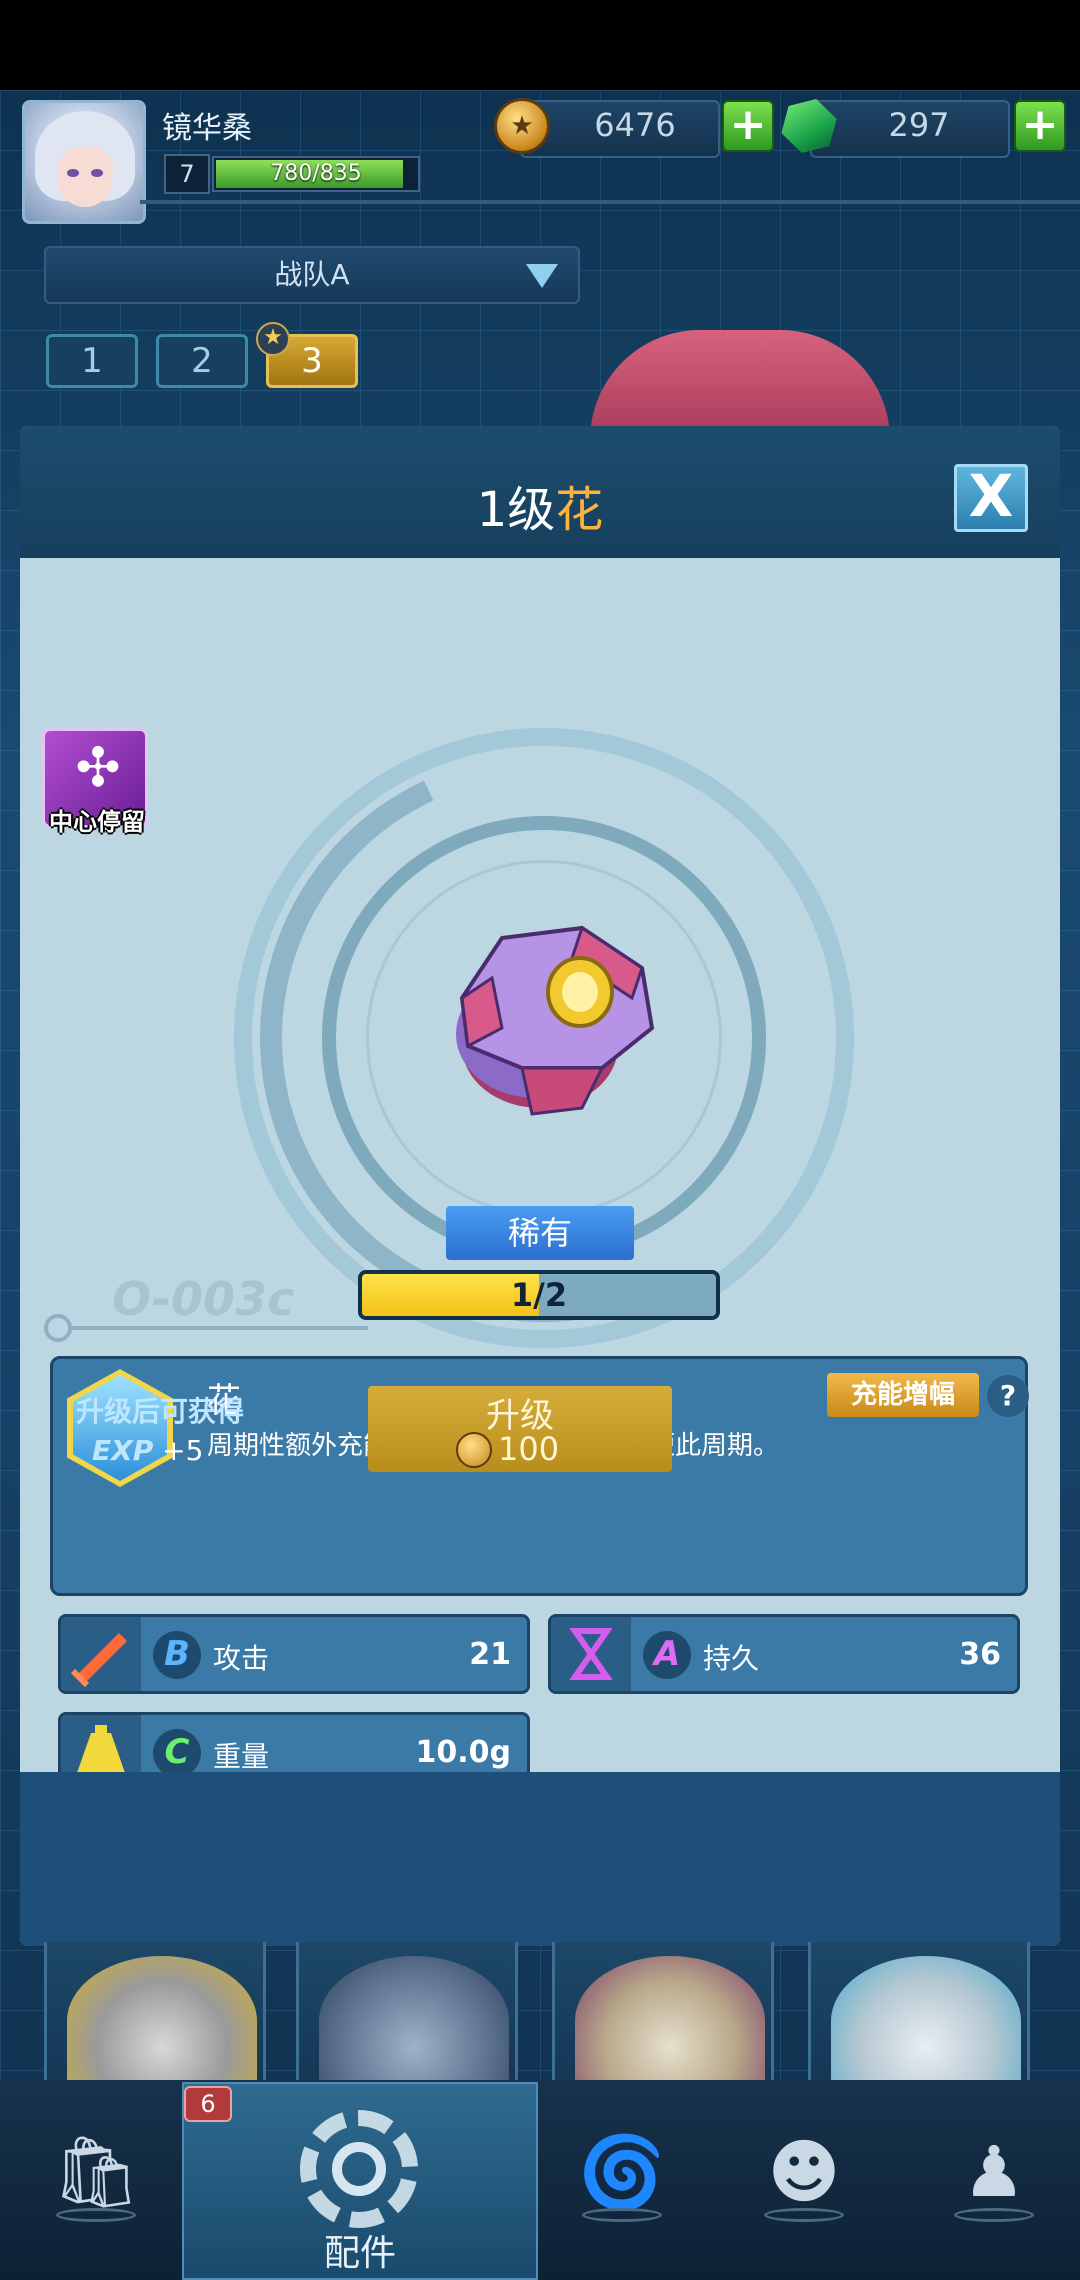  What do you see at coordinates (994, 2172) in the screenshot?
I see `friends-icon: ♟` at bounding box center [994, 2172].